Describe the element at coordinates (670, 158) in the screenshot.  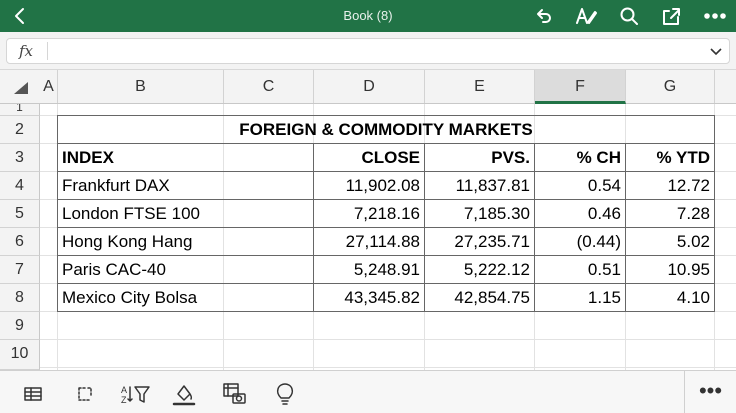
I see `header-pct-ytd: % YTD` at that location.